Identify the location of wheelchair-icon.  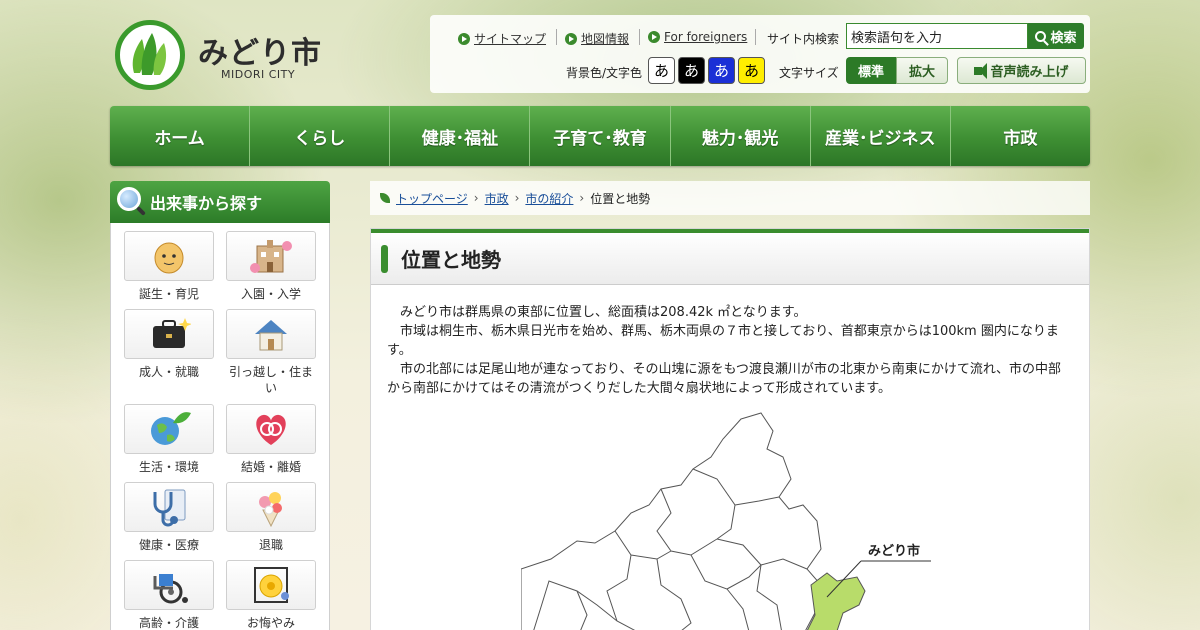
(169, 585).